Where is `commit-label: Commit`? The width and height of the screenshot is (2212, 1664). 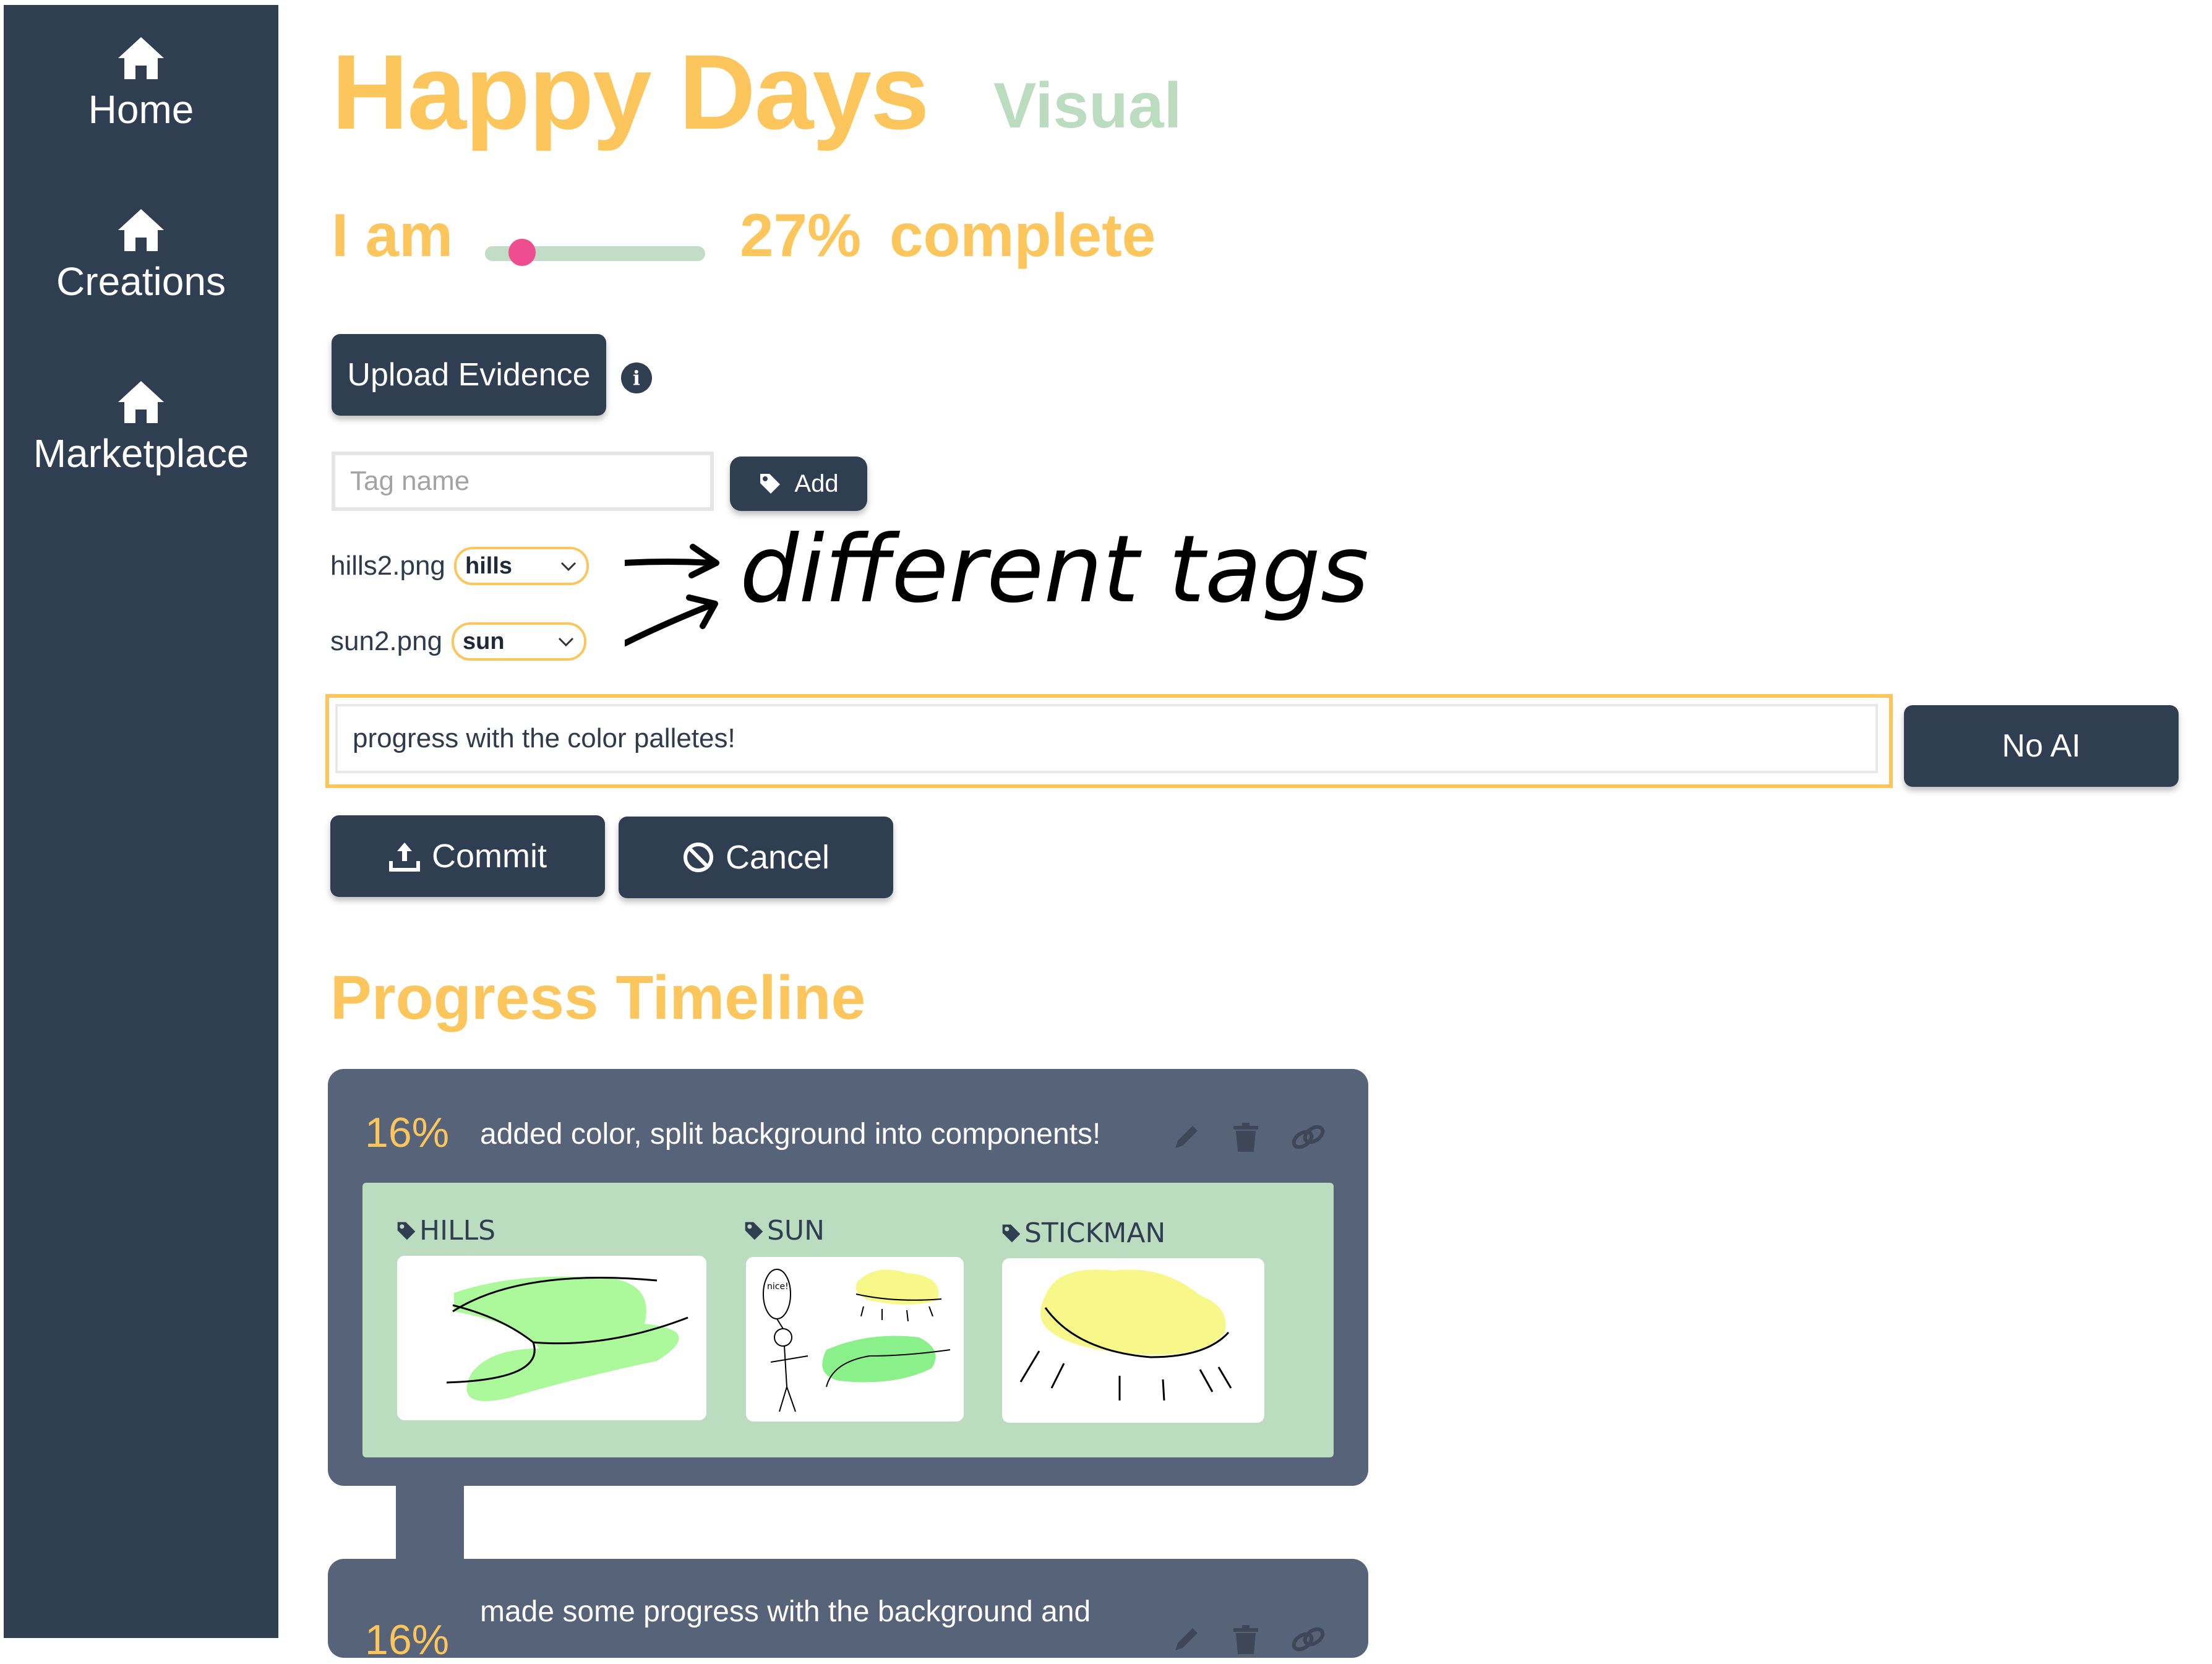 commit-label: Commit is located at coordinates (489, 857).